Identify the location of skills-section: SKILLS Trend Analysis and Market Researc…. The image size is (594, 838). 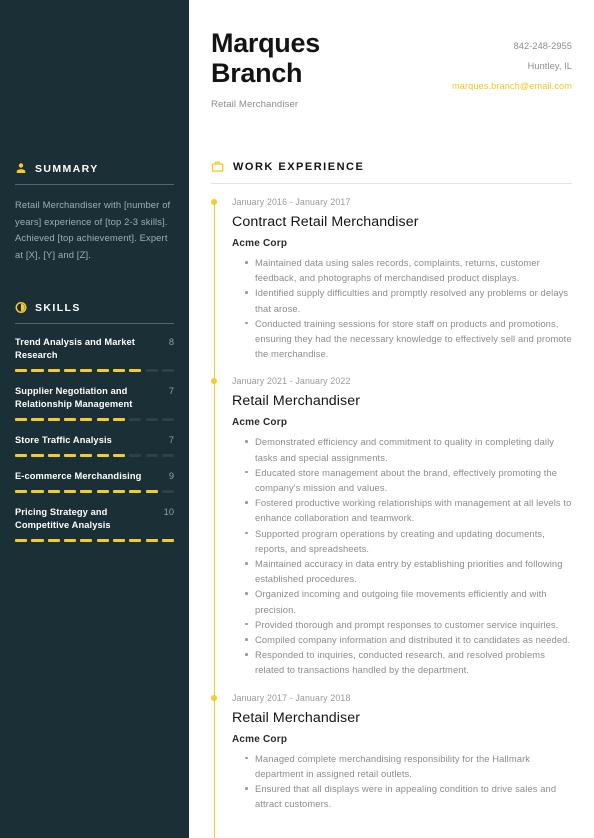
(95, 421).